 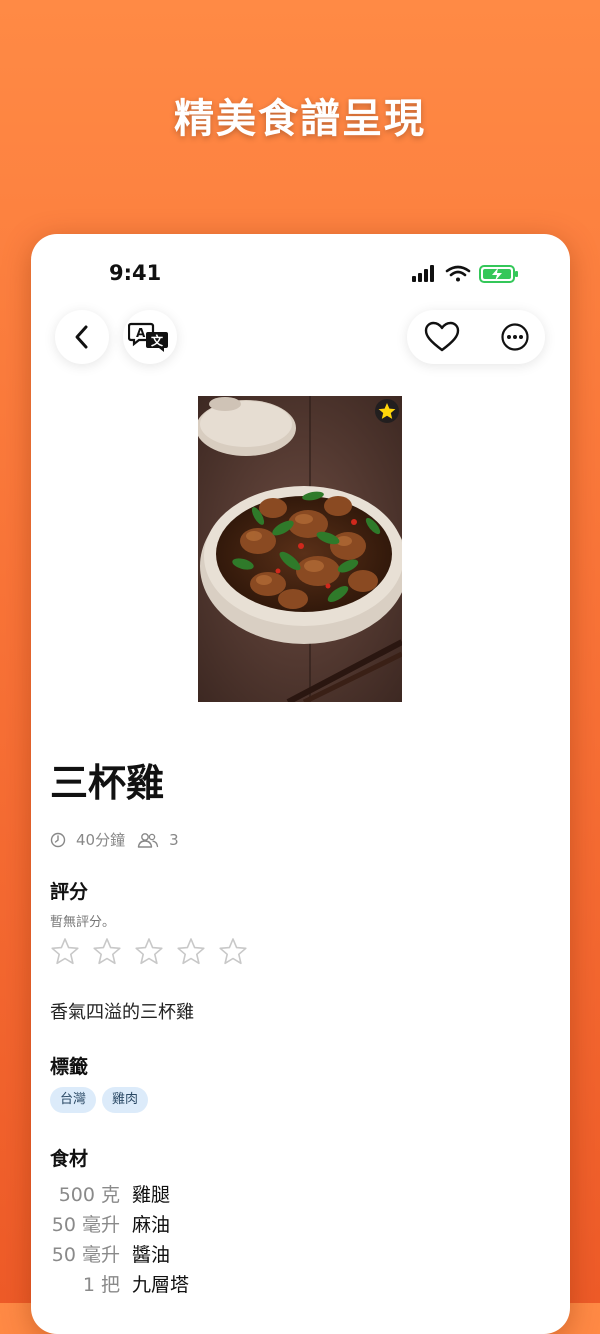 What do you see at coordinates (387, 411) in the screenshot?
I see `star-badge-icon` at bounding box center [387, 411].